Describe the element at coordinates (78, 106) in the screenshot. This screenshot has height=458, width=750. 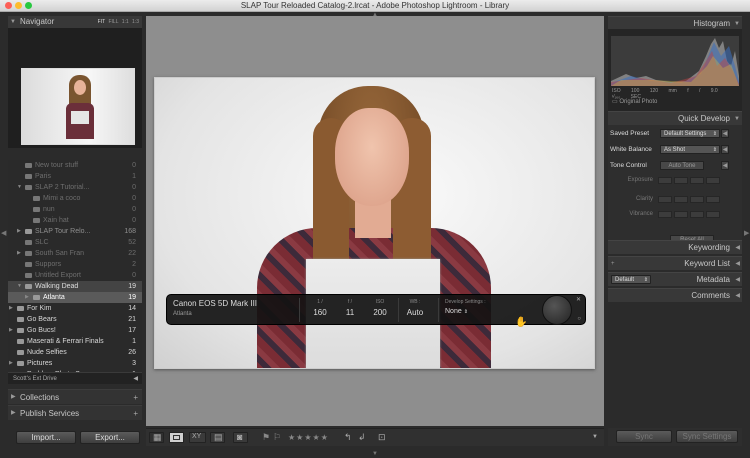
I see `navigator-thumbnail` at that location.